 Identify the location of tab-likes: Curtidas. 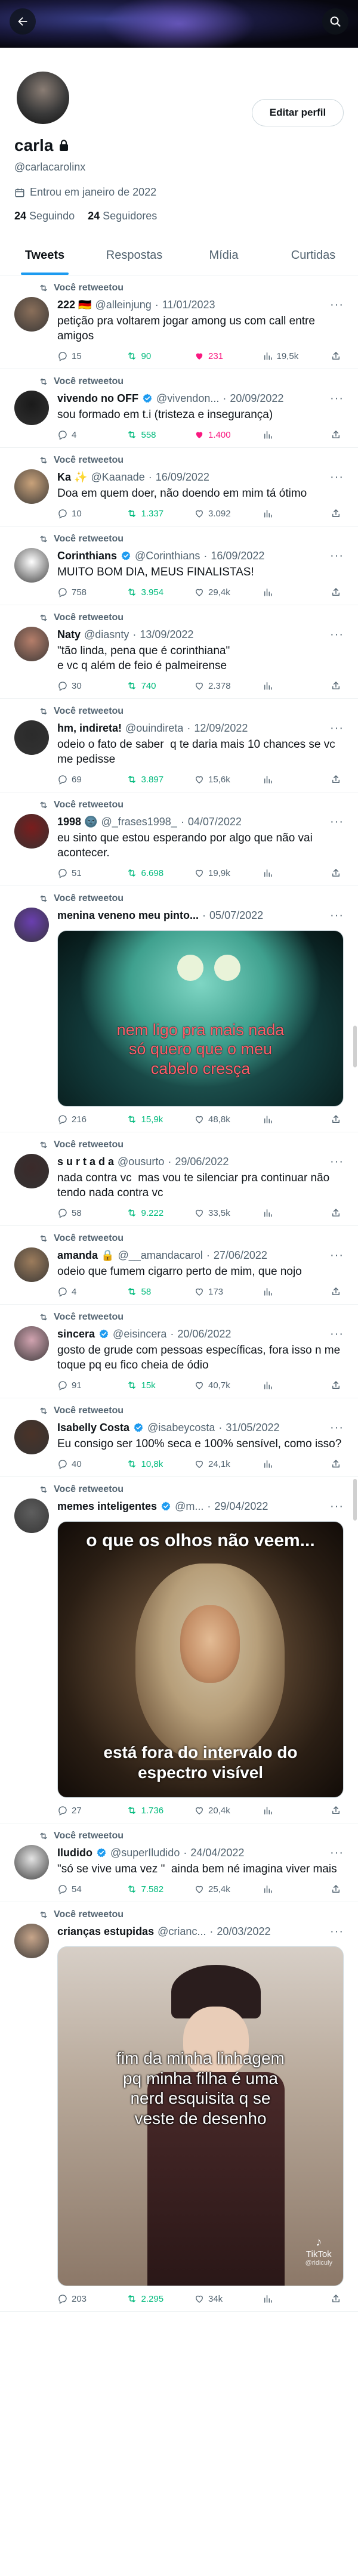
(313, 256).